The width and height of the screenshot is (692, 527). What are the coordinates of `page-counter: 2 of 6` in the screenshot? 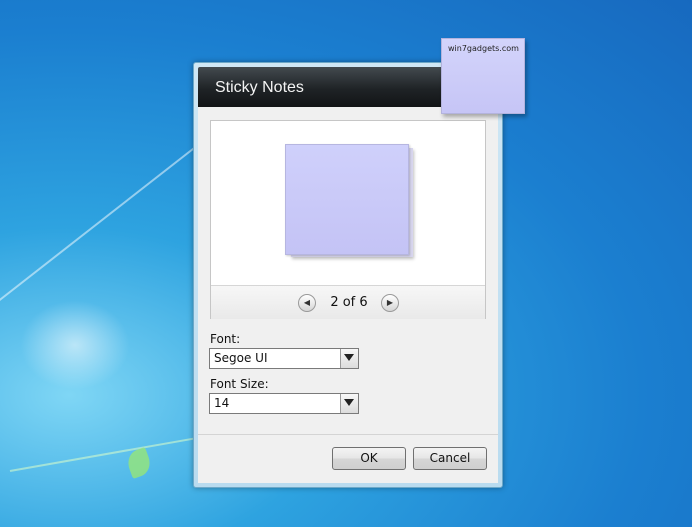 It's located at (349, 302).